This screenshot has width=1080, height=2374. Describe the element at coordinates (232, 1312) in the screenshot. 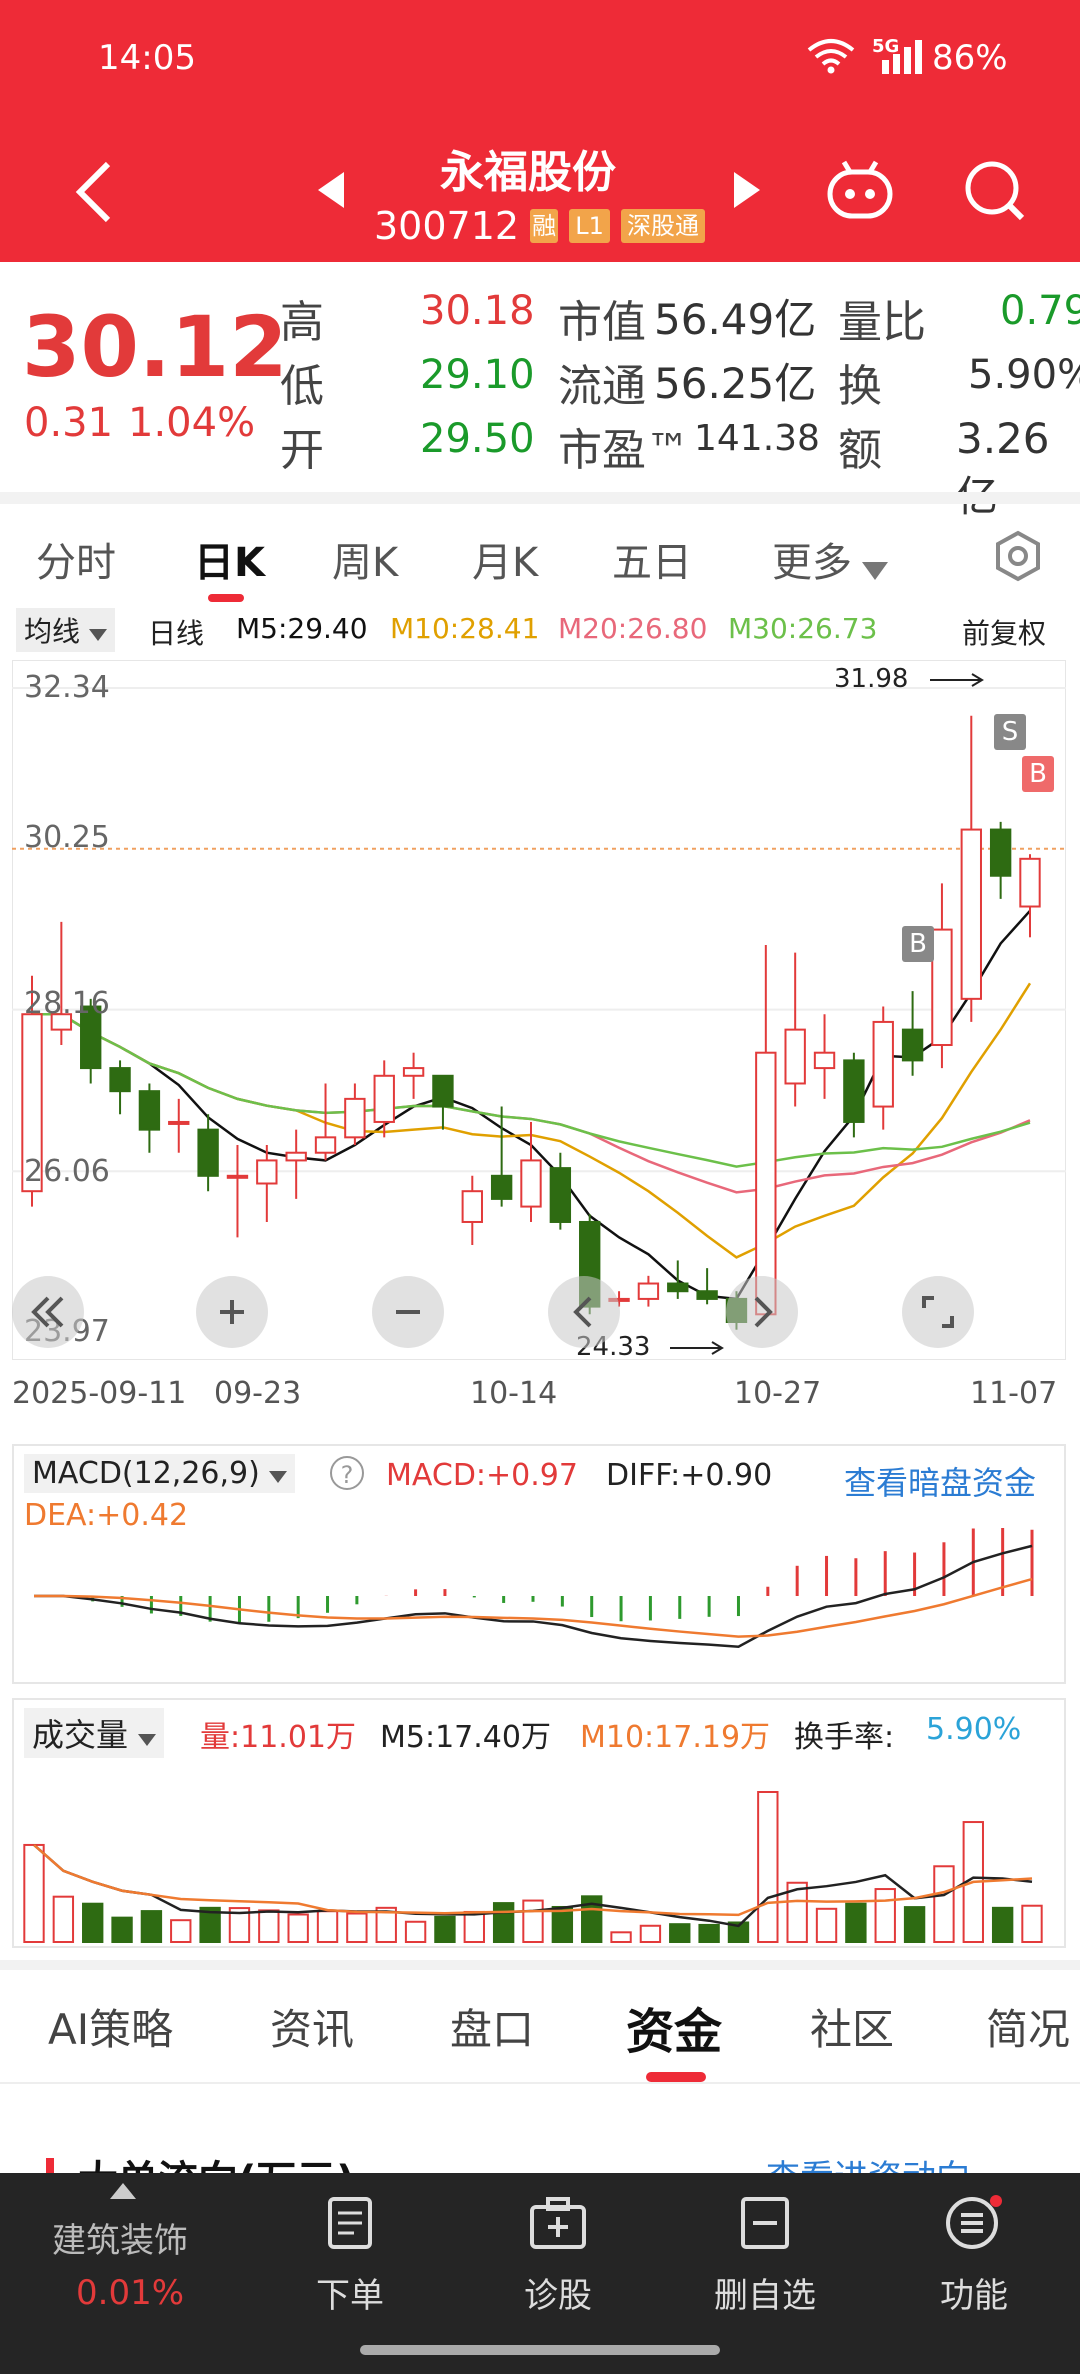

I see `zoom-in-button` at that location.